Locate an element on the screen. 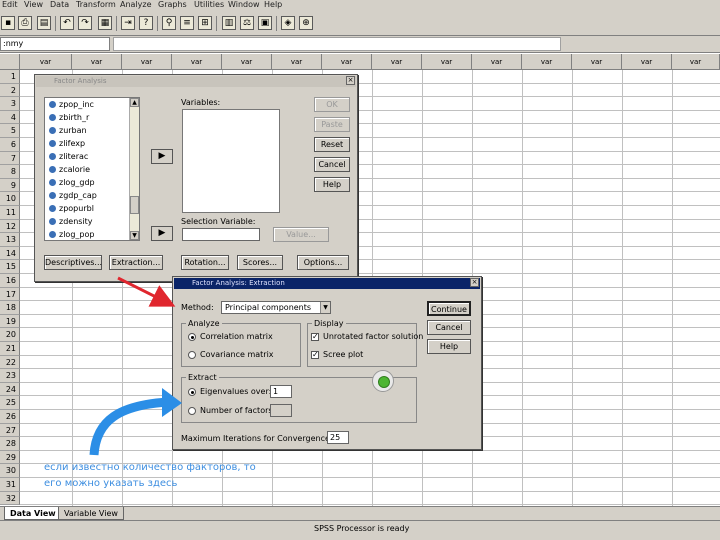 The height and width of the screenshot is (540, 720). paste-button: Paste is located at coordinates (332, 124).